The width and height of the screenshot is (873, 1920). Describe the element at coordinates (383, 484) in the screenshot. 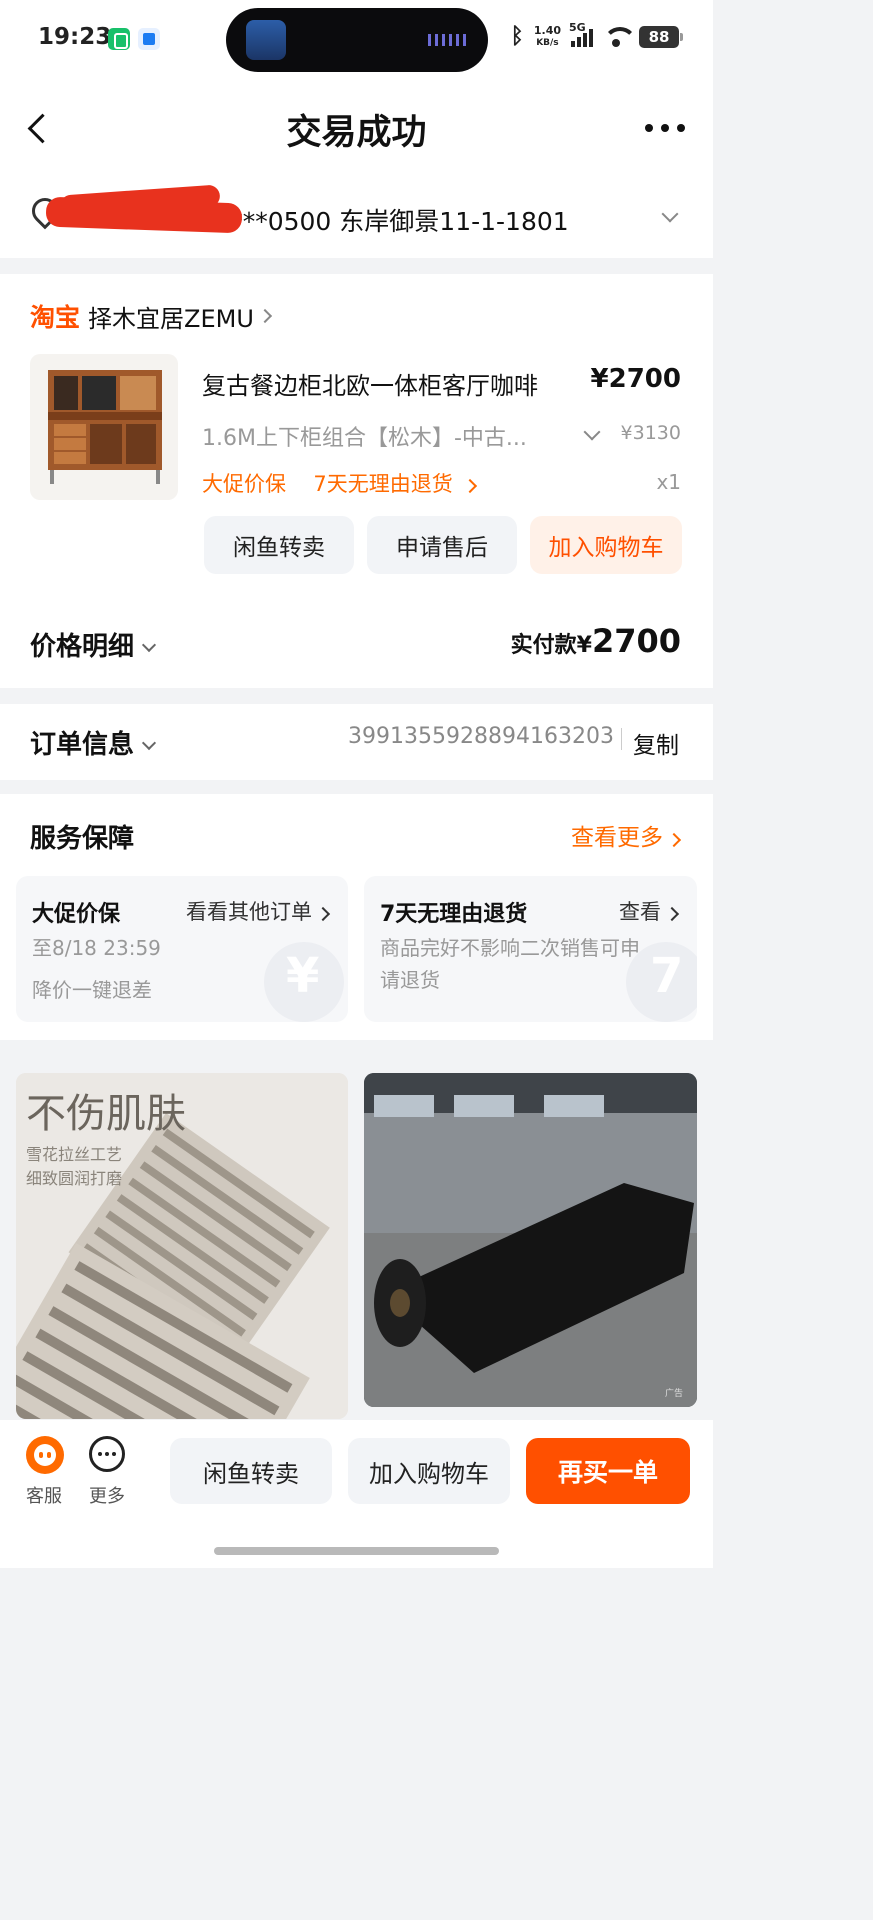

I see `tag-free-return: 7天无理由退货` at that location.